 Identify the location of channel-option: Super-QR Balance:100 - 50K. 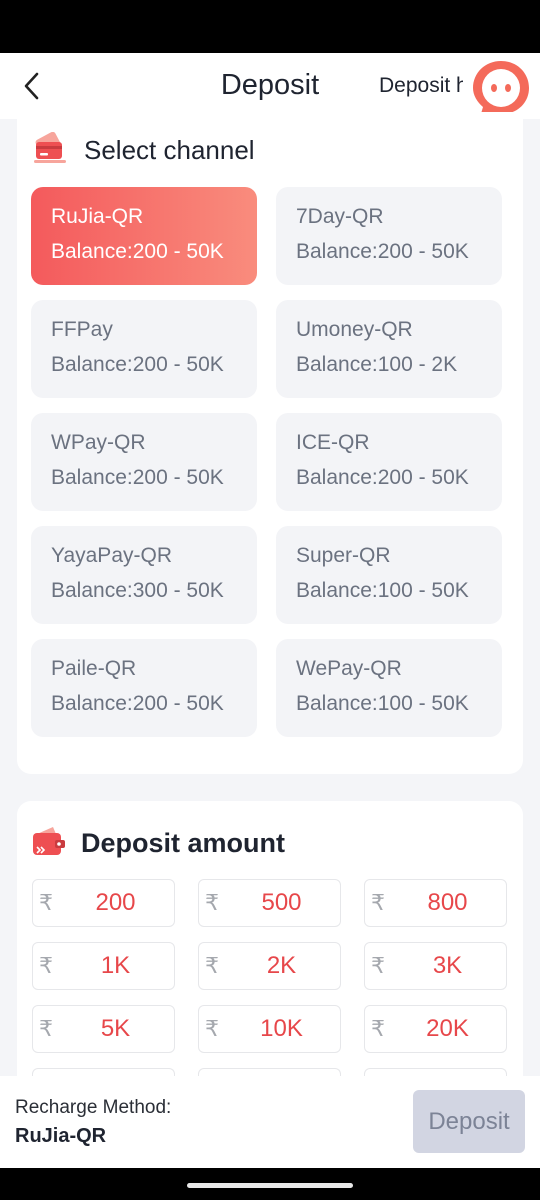
(389, 575).